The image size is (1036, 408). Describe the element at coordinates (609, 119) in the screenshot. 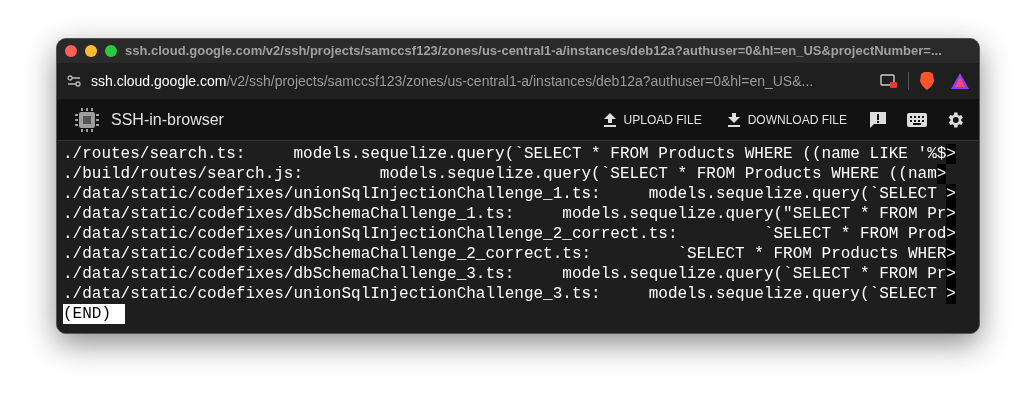

I see `upload-icon` at that location.